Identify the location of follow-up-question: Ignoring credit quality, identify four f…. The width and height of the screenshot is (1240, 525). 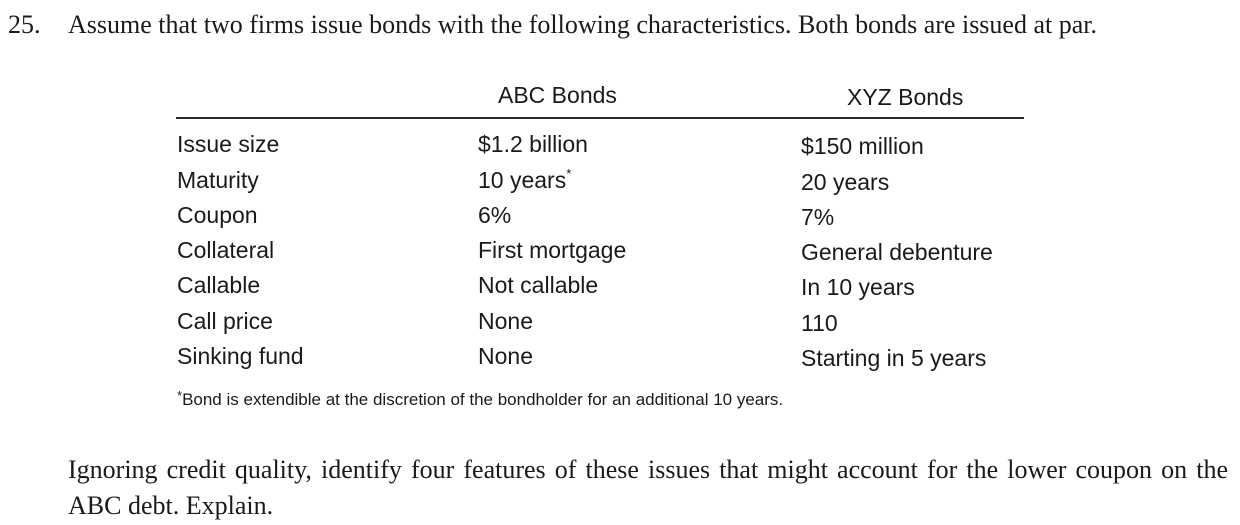
(648, 487).